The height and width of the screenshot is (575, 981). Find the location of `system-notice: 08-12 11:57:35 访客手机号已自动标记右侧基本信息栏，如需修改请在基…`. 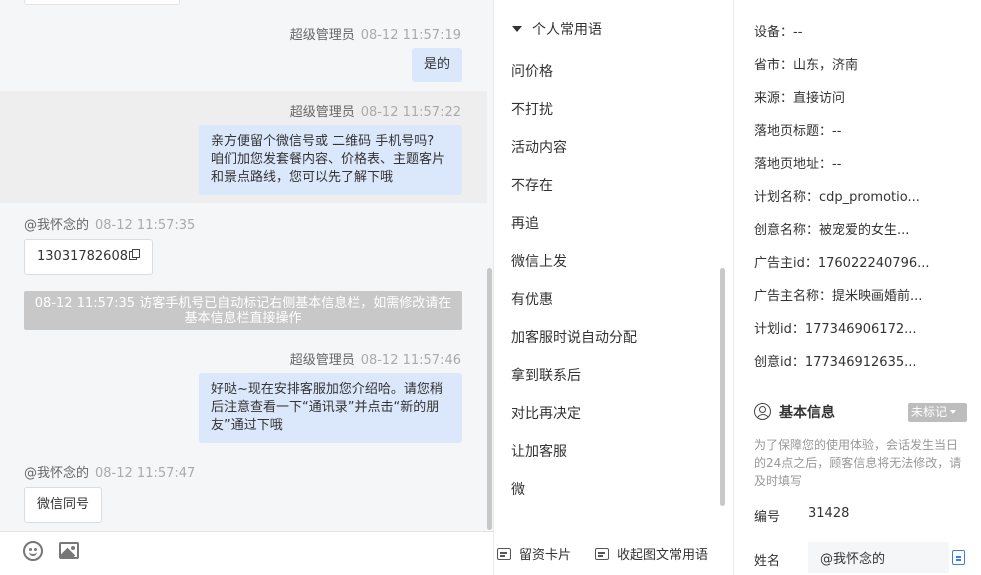

system-notice: 08-12 11:57:35 访客手机号已自动标记右侧基本信息栏，如需修改请在基… is located at coordinates (243, 310).